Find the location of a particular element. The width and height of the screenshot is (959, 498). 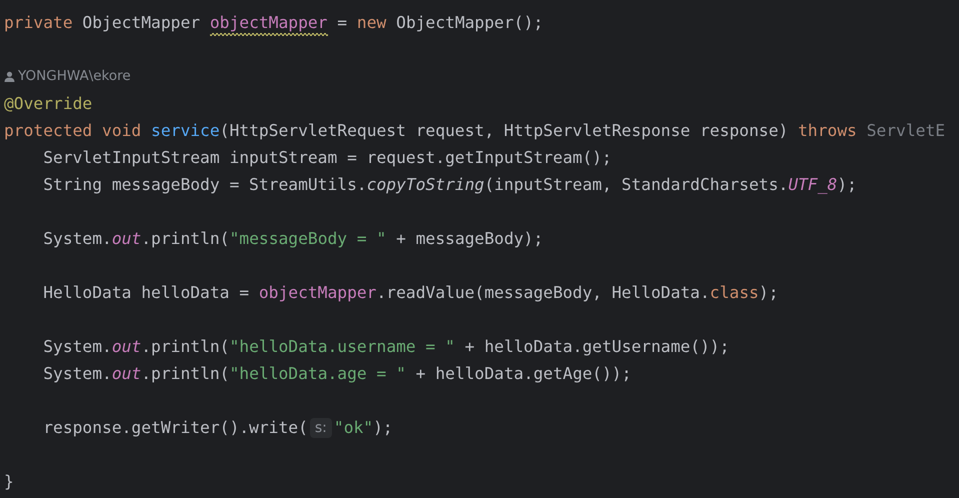

code-text: } is located at coordinates (9, 482).